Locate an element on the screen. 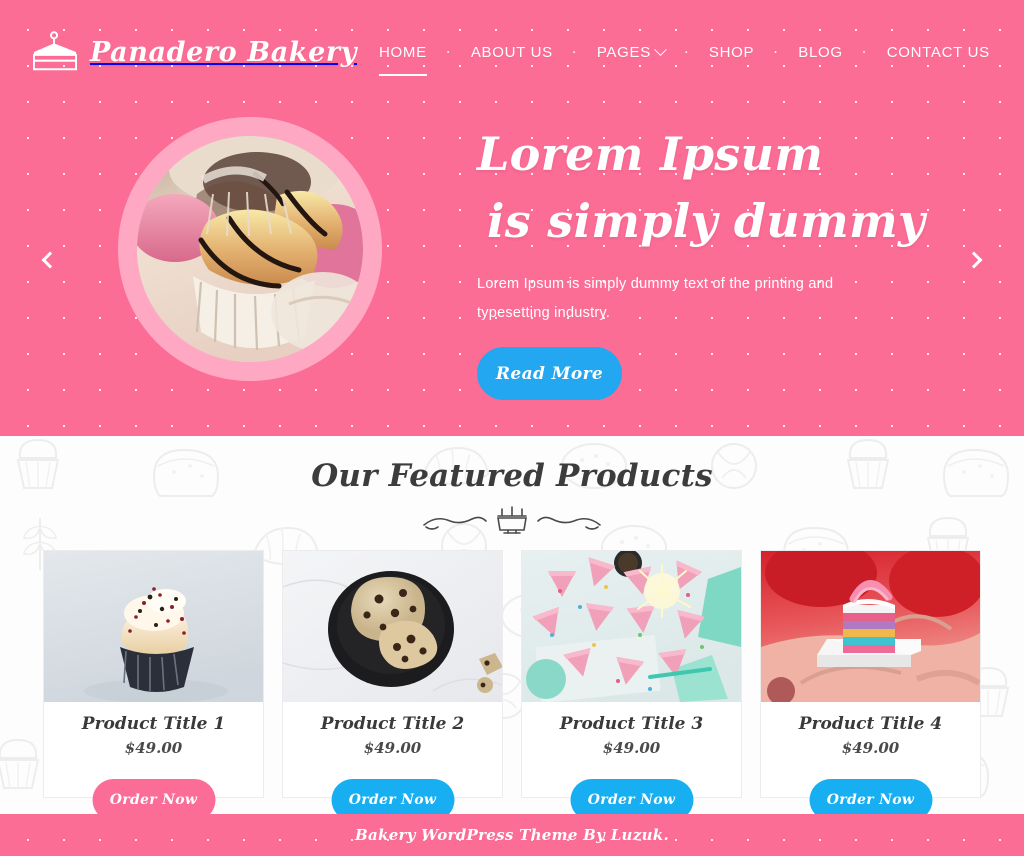 This screenshot has height=856, width=1024. product-title: Product Title 2 is located at coordinates (392, 724).